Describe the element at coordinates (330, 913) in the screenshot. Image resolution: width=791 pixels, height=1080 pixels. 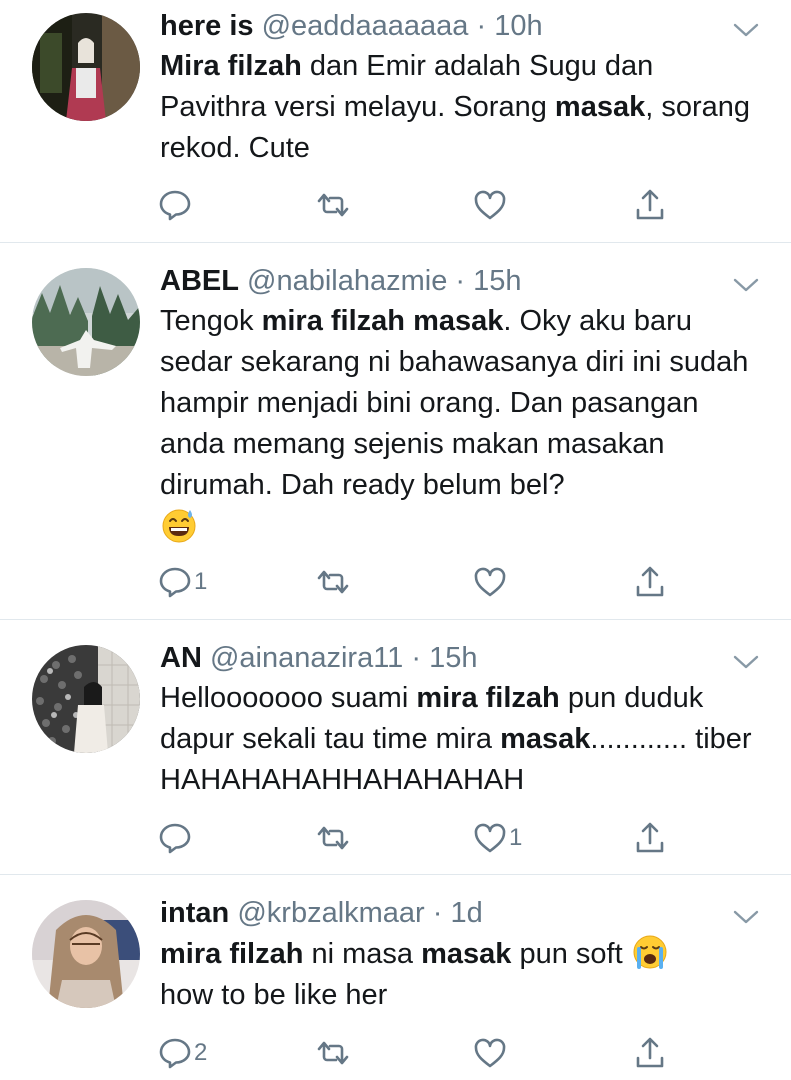
I see `user-handle: @krbzalkmaar` at that location.